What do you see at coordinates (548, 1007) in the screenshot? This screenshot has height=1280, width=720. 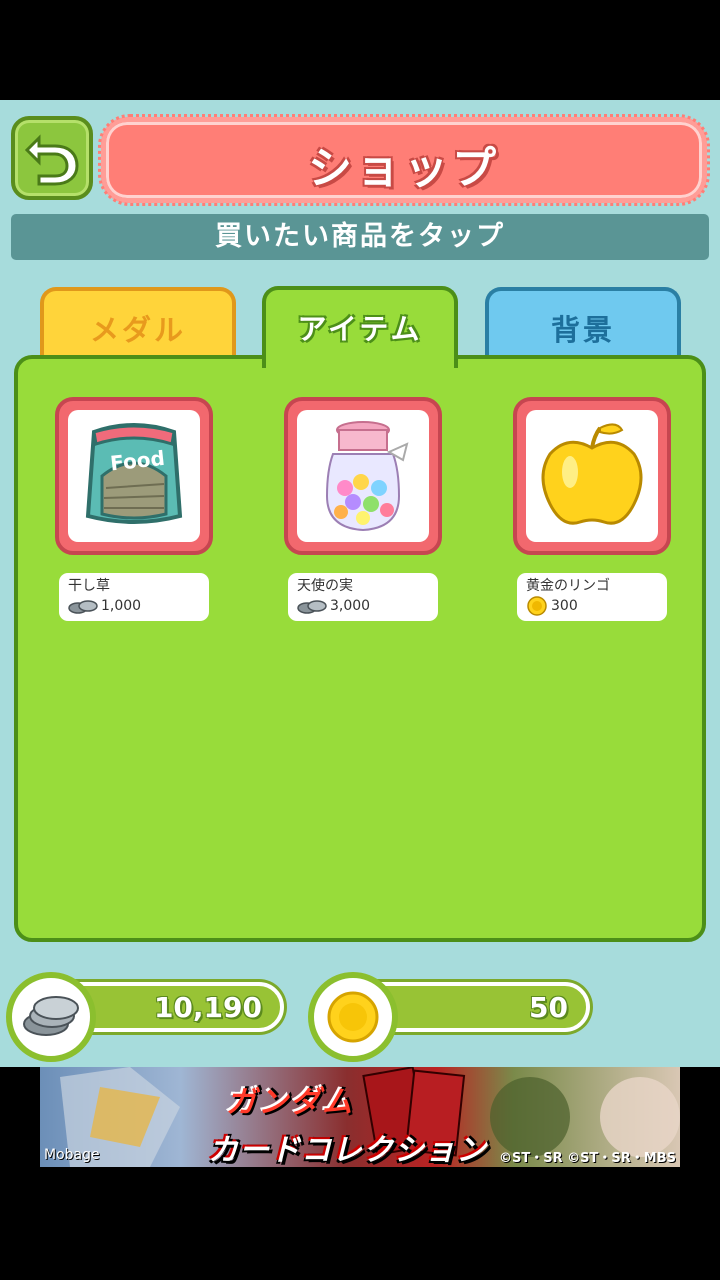 I see `medal-balance-value: 50` at bounding box center [548, 1007].